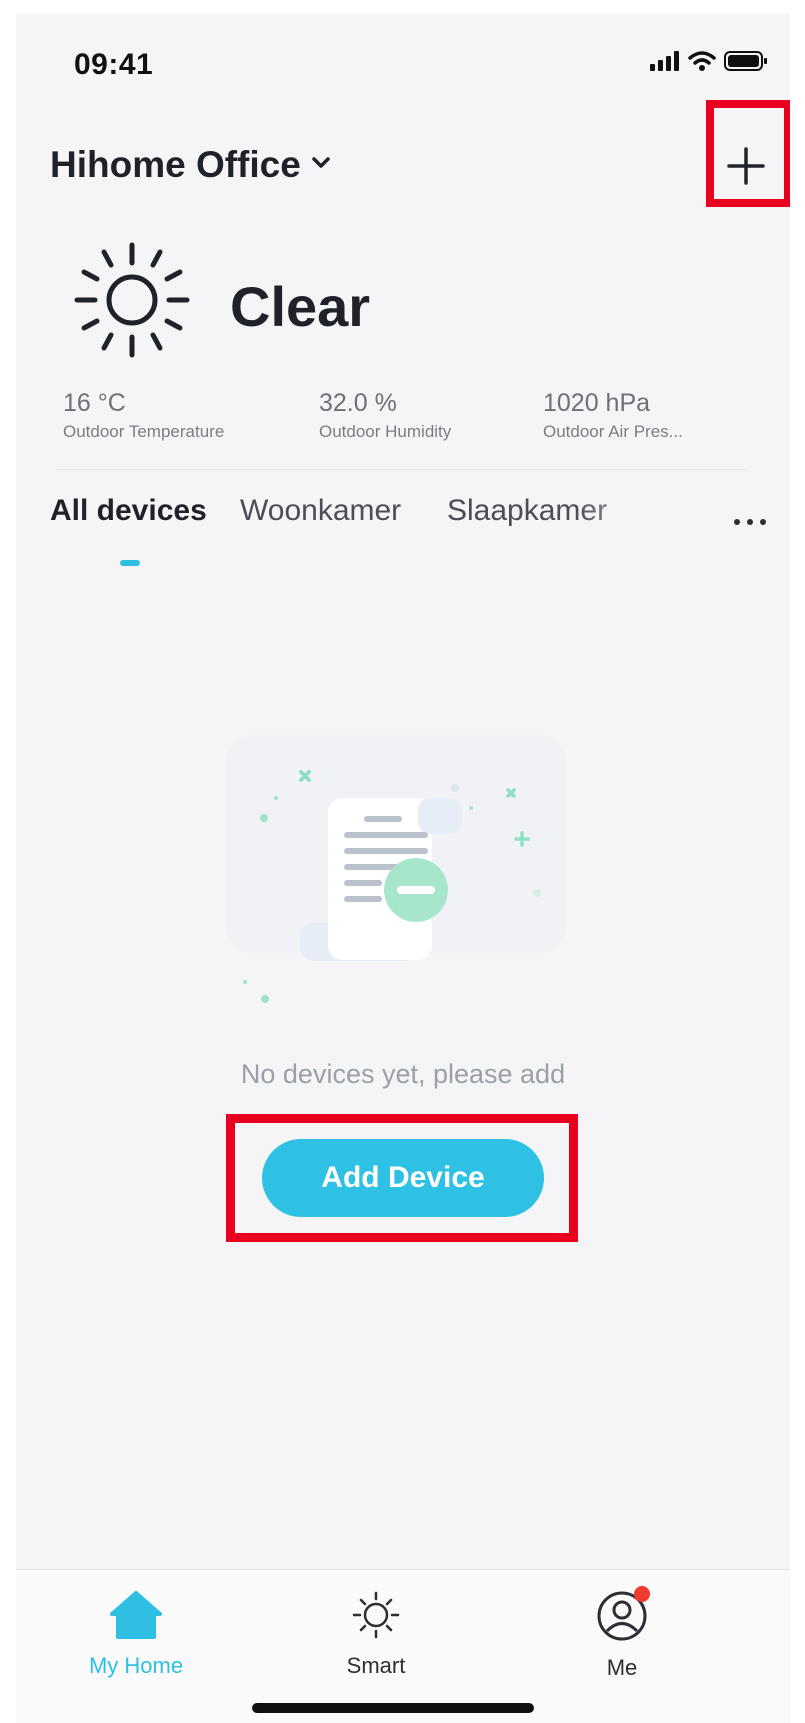 This screenshot has width=805, height=1723. Describe the element at coordinates (320, 511) in the screenshot. I see `tab-woonkamer: Woonkamer` at that location.